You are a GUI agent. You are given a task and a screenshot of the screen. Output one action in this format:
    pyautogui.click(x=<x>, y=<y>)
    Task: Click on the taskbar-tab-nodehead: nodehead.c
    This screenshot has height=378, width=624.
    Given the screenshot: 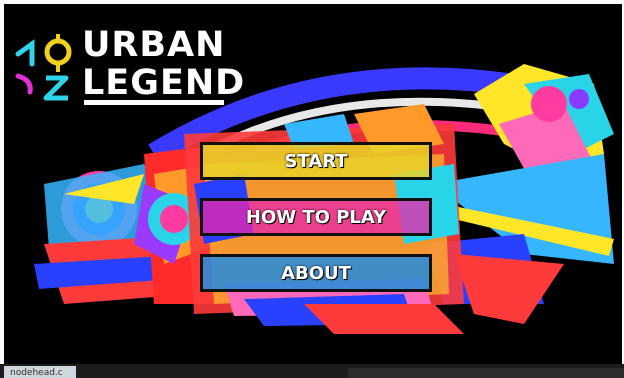 What is the action you would take?
    pyautogui.click(x=40, y=372)
    